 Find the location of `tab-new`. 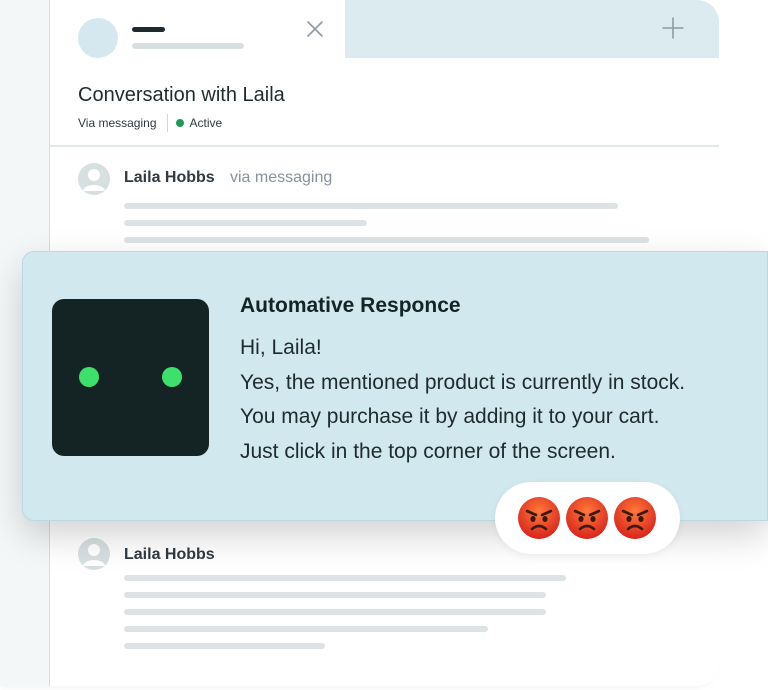

tab-new is located at coordinates (532, 29).